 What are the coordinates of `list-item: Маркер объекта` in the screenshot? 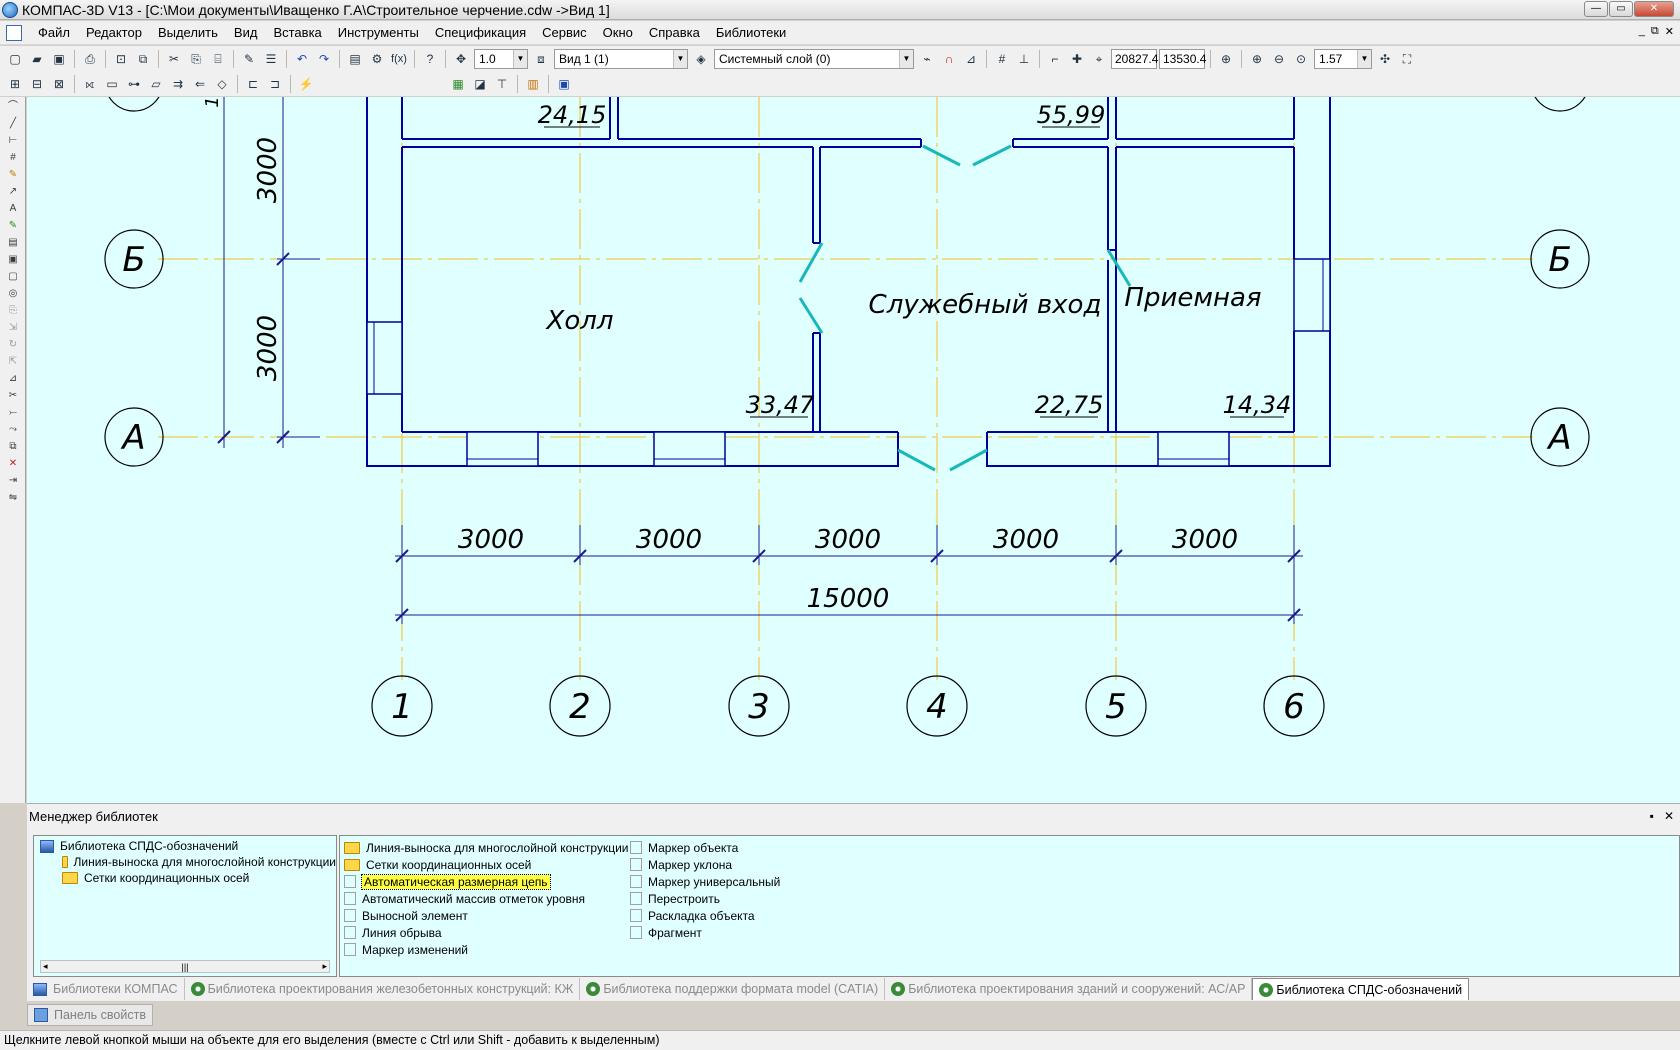 It's located at (705, 847).